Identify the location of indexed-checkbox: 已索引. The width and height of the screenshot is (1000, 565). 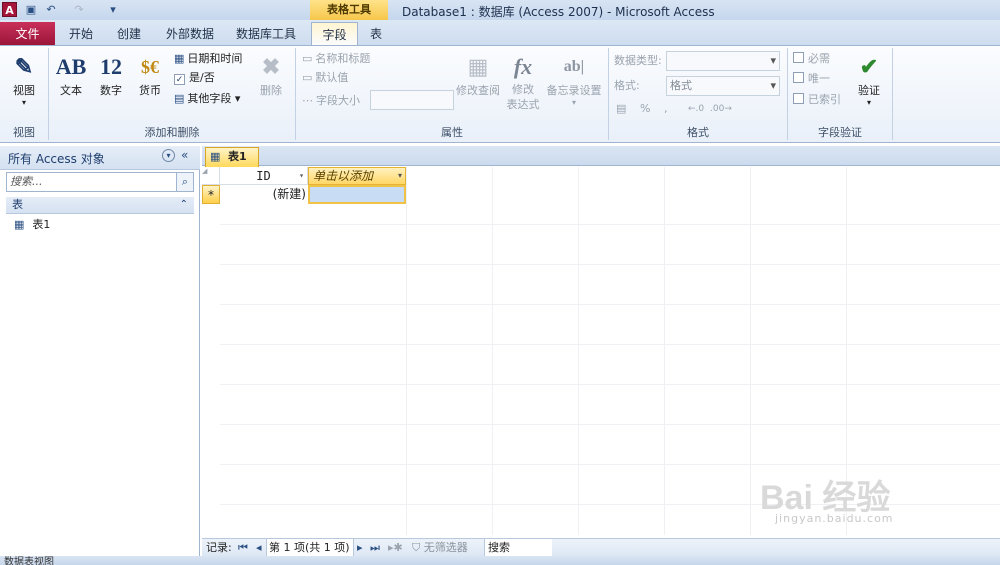
(817, 100).